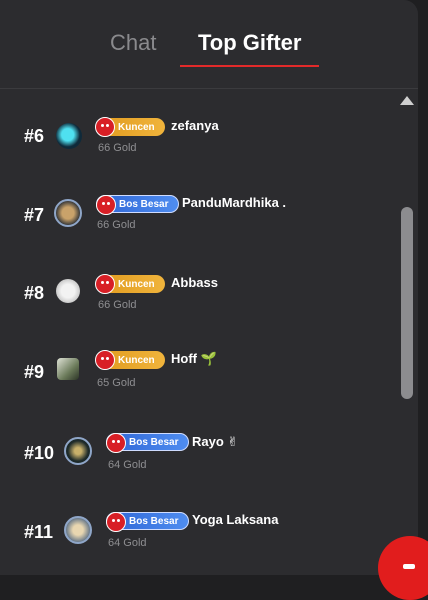 This screenshot has height=600, width=428. I want to click on floating-action-button, so click(403, 568).